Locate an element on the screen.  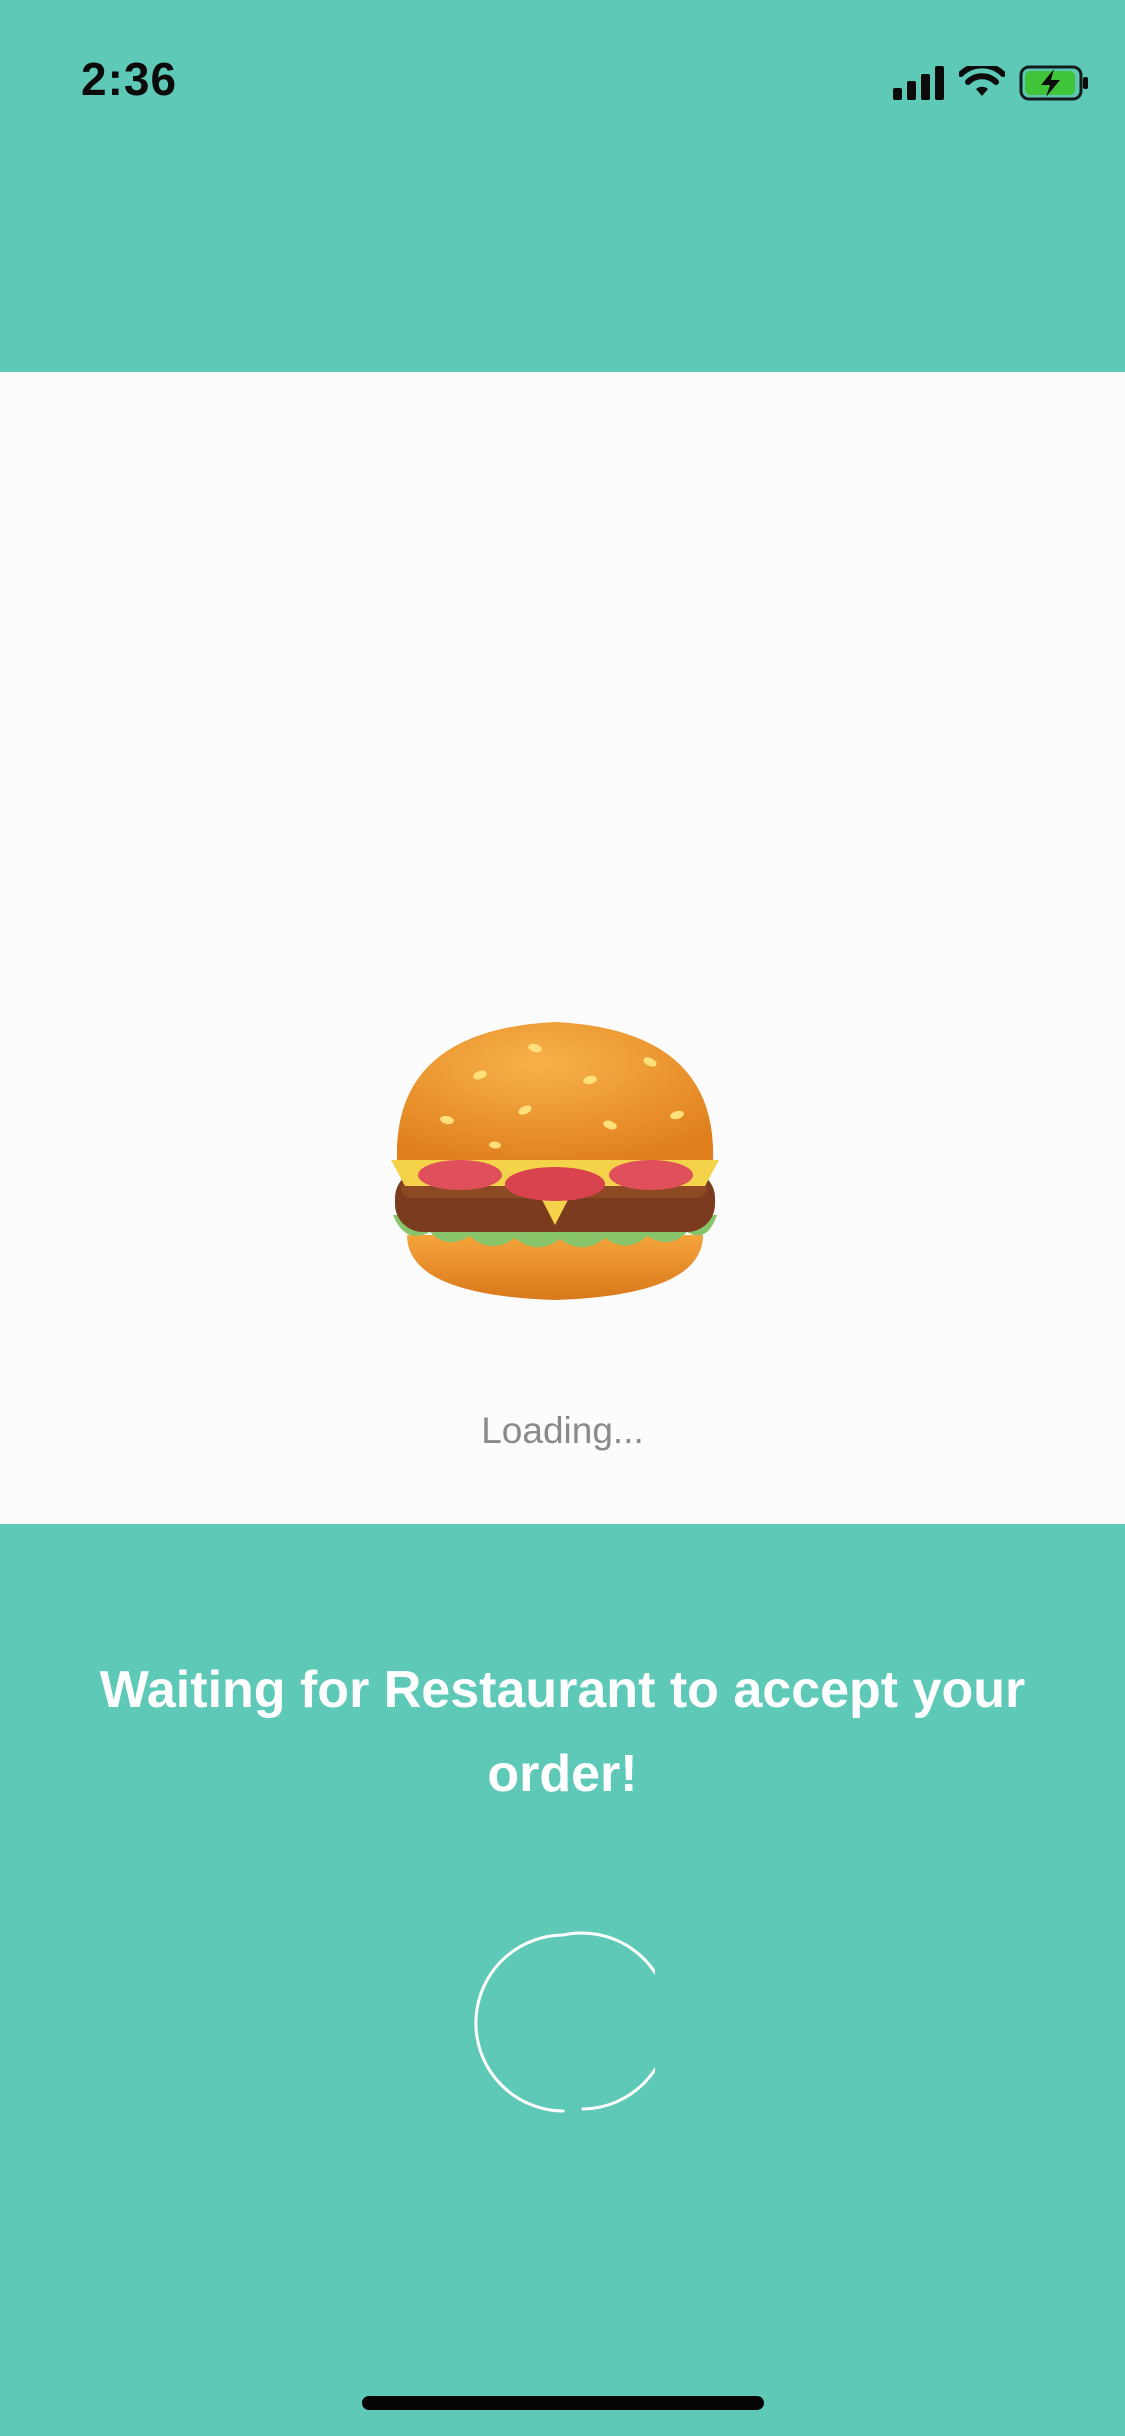
status-time: 2:36 is located at coordinates (129, 79).